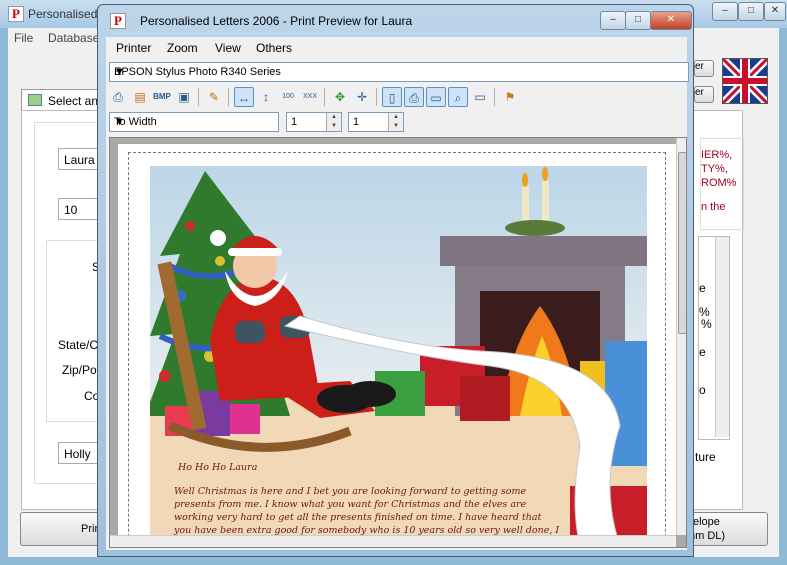  I want to click on right-label-5: o, so click(702, 390).